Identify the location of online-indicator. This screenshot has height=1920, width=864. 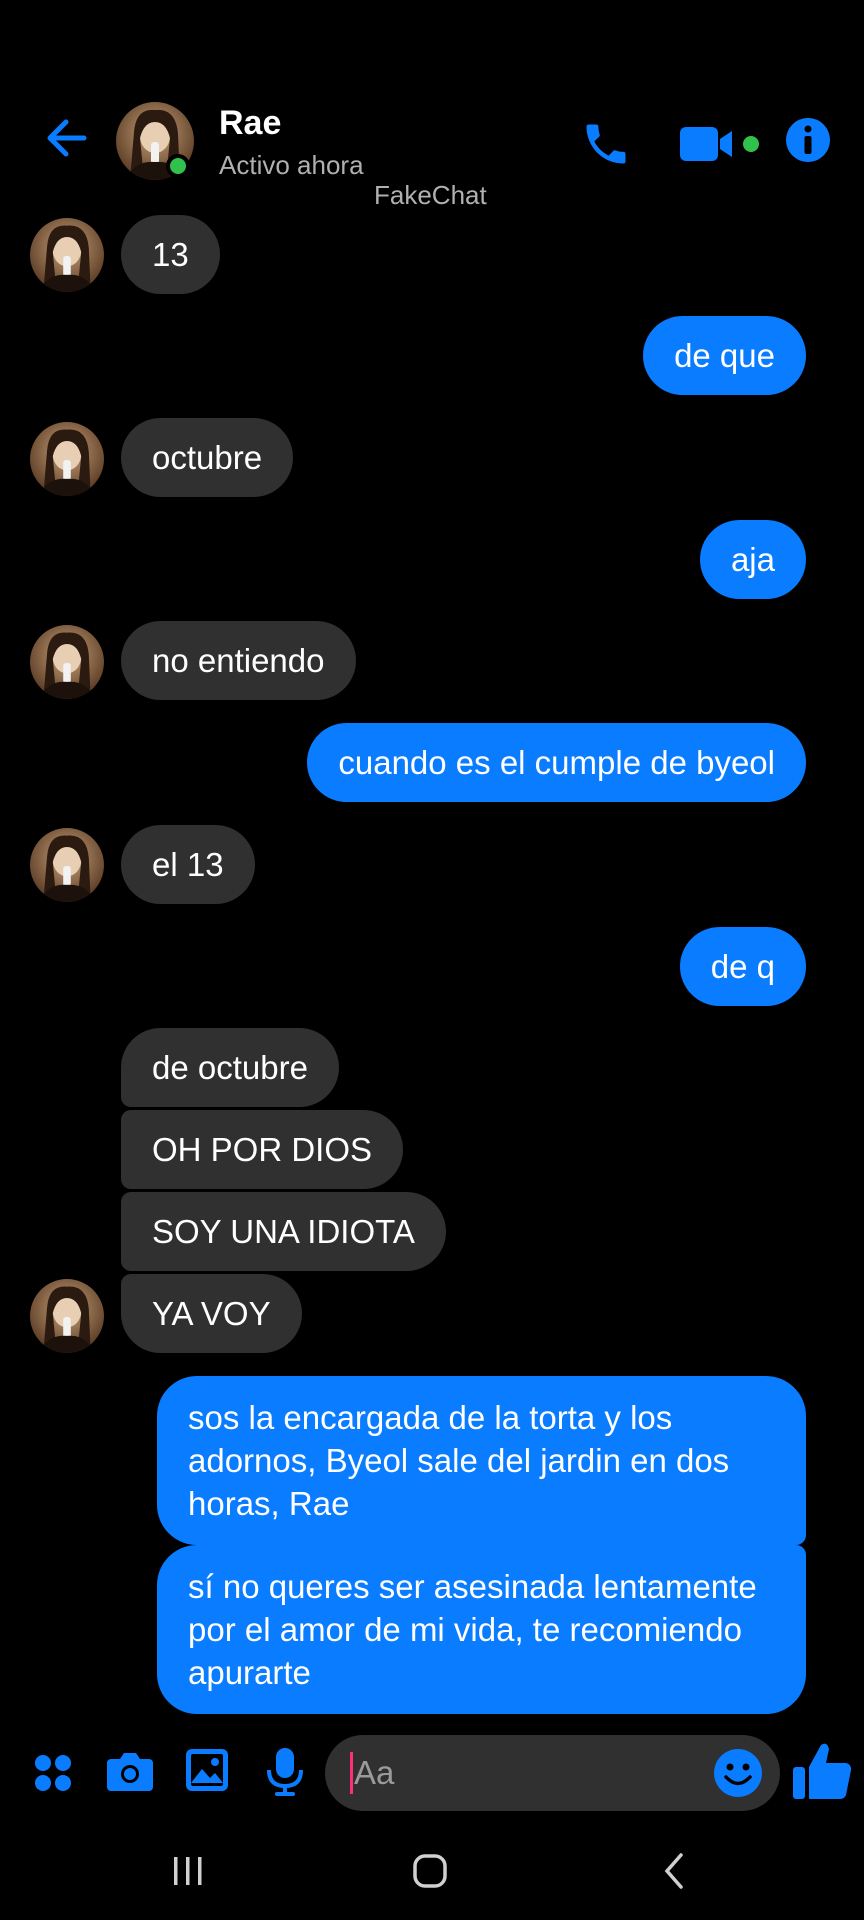
(178, 166).